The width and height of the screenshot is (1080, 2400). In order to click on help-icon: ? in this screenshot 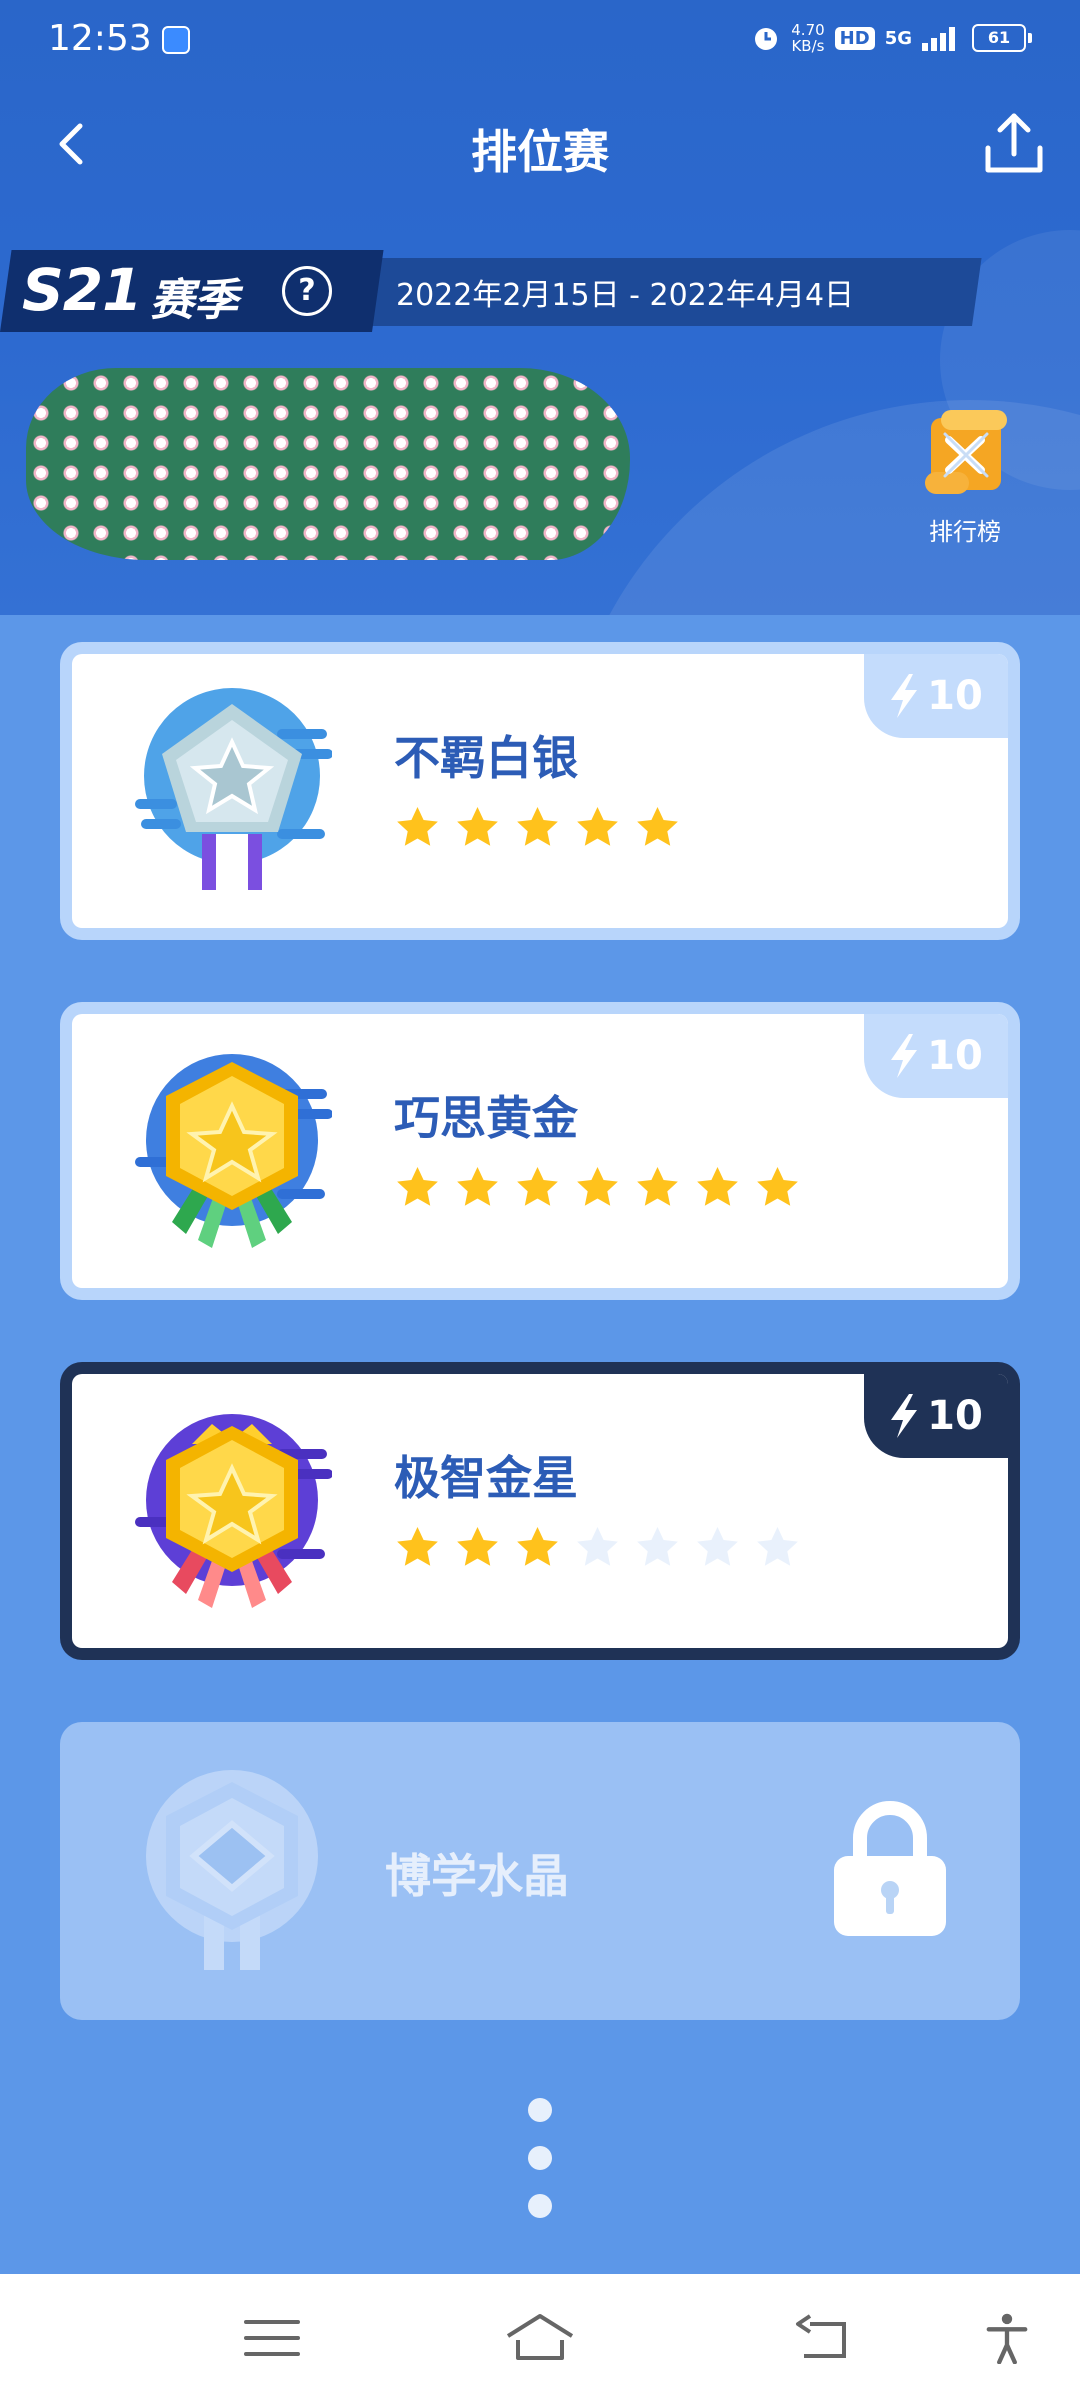, I will do `click(307, 291)`.